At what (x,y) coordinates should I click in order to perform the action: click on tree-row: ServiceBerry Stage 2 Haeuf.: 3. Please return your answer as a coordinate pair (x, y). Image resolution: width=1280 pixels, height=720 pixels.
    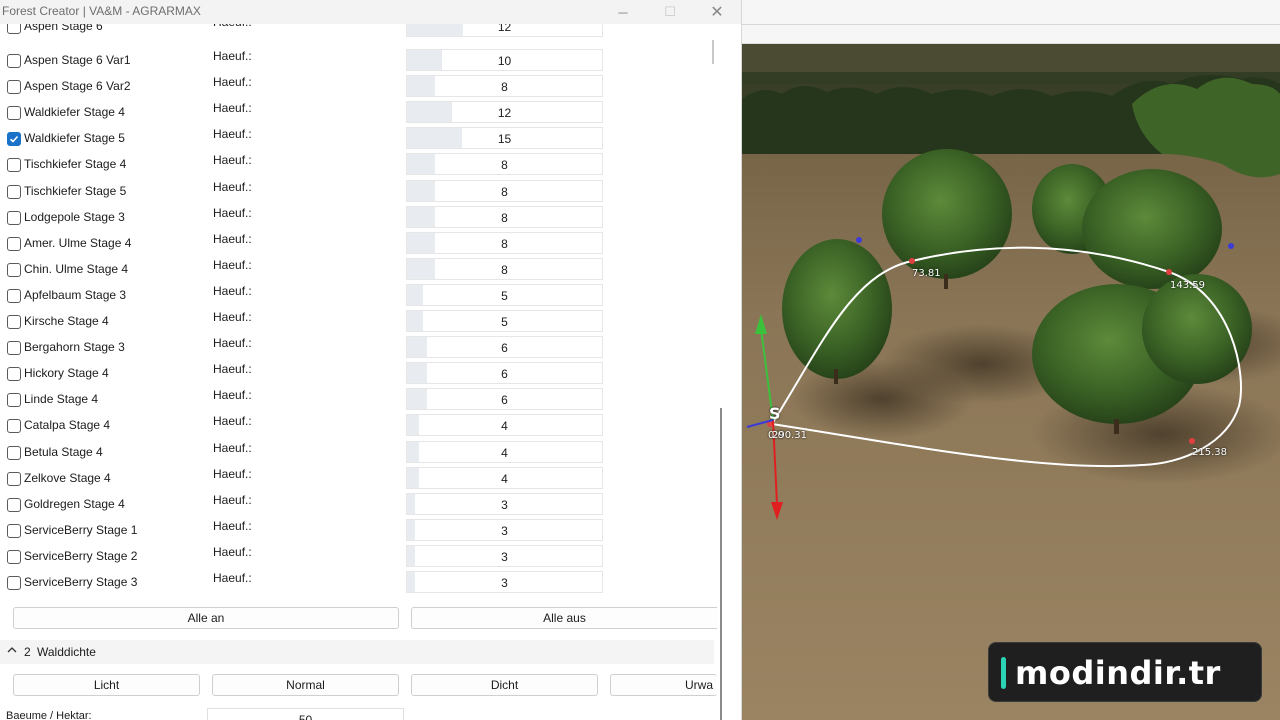
    Looking at the image, I should click on (360, 557).